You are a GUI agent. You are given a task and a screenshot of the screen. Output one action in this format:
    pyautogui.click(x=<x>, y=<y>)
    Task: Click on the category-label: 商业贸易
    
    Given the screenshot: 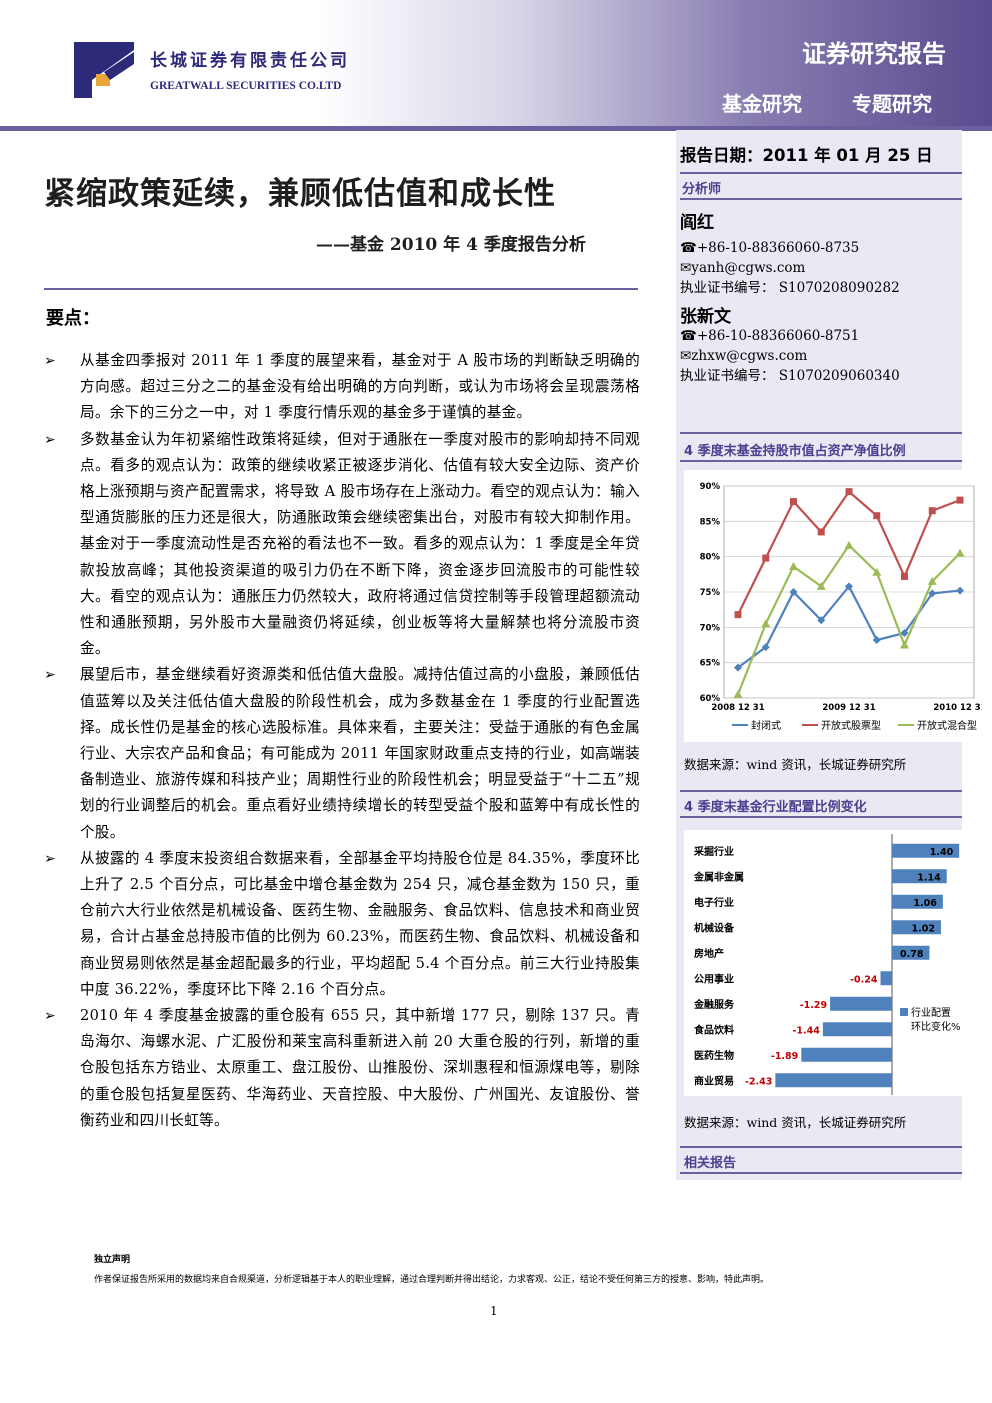 What is the action you would take?
    pyautogui.click(x=714, y=1080)
    